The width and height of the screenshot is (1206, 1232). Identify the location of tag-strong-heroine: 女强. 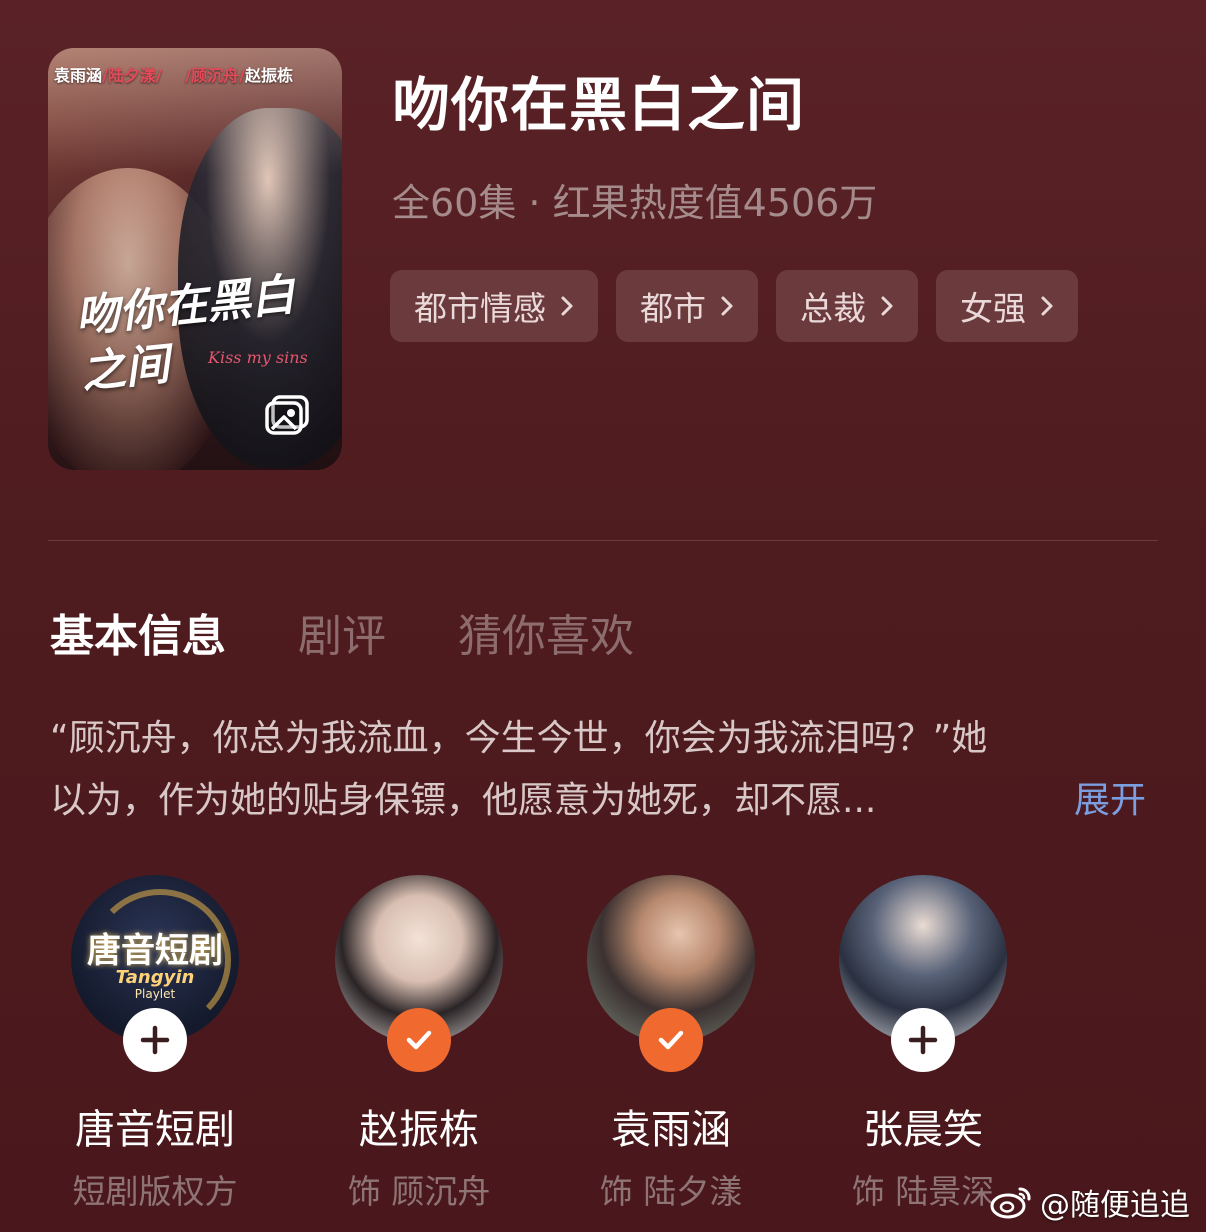
(1007, 306).